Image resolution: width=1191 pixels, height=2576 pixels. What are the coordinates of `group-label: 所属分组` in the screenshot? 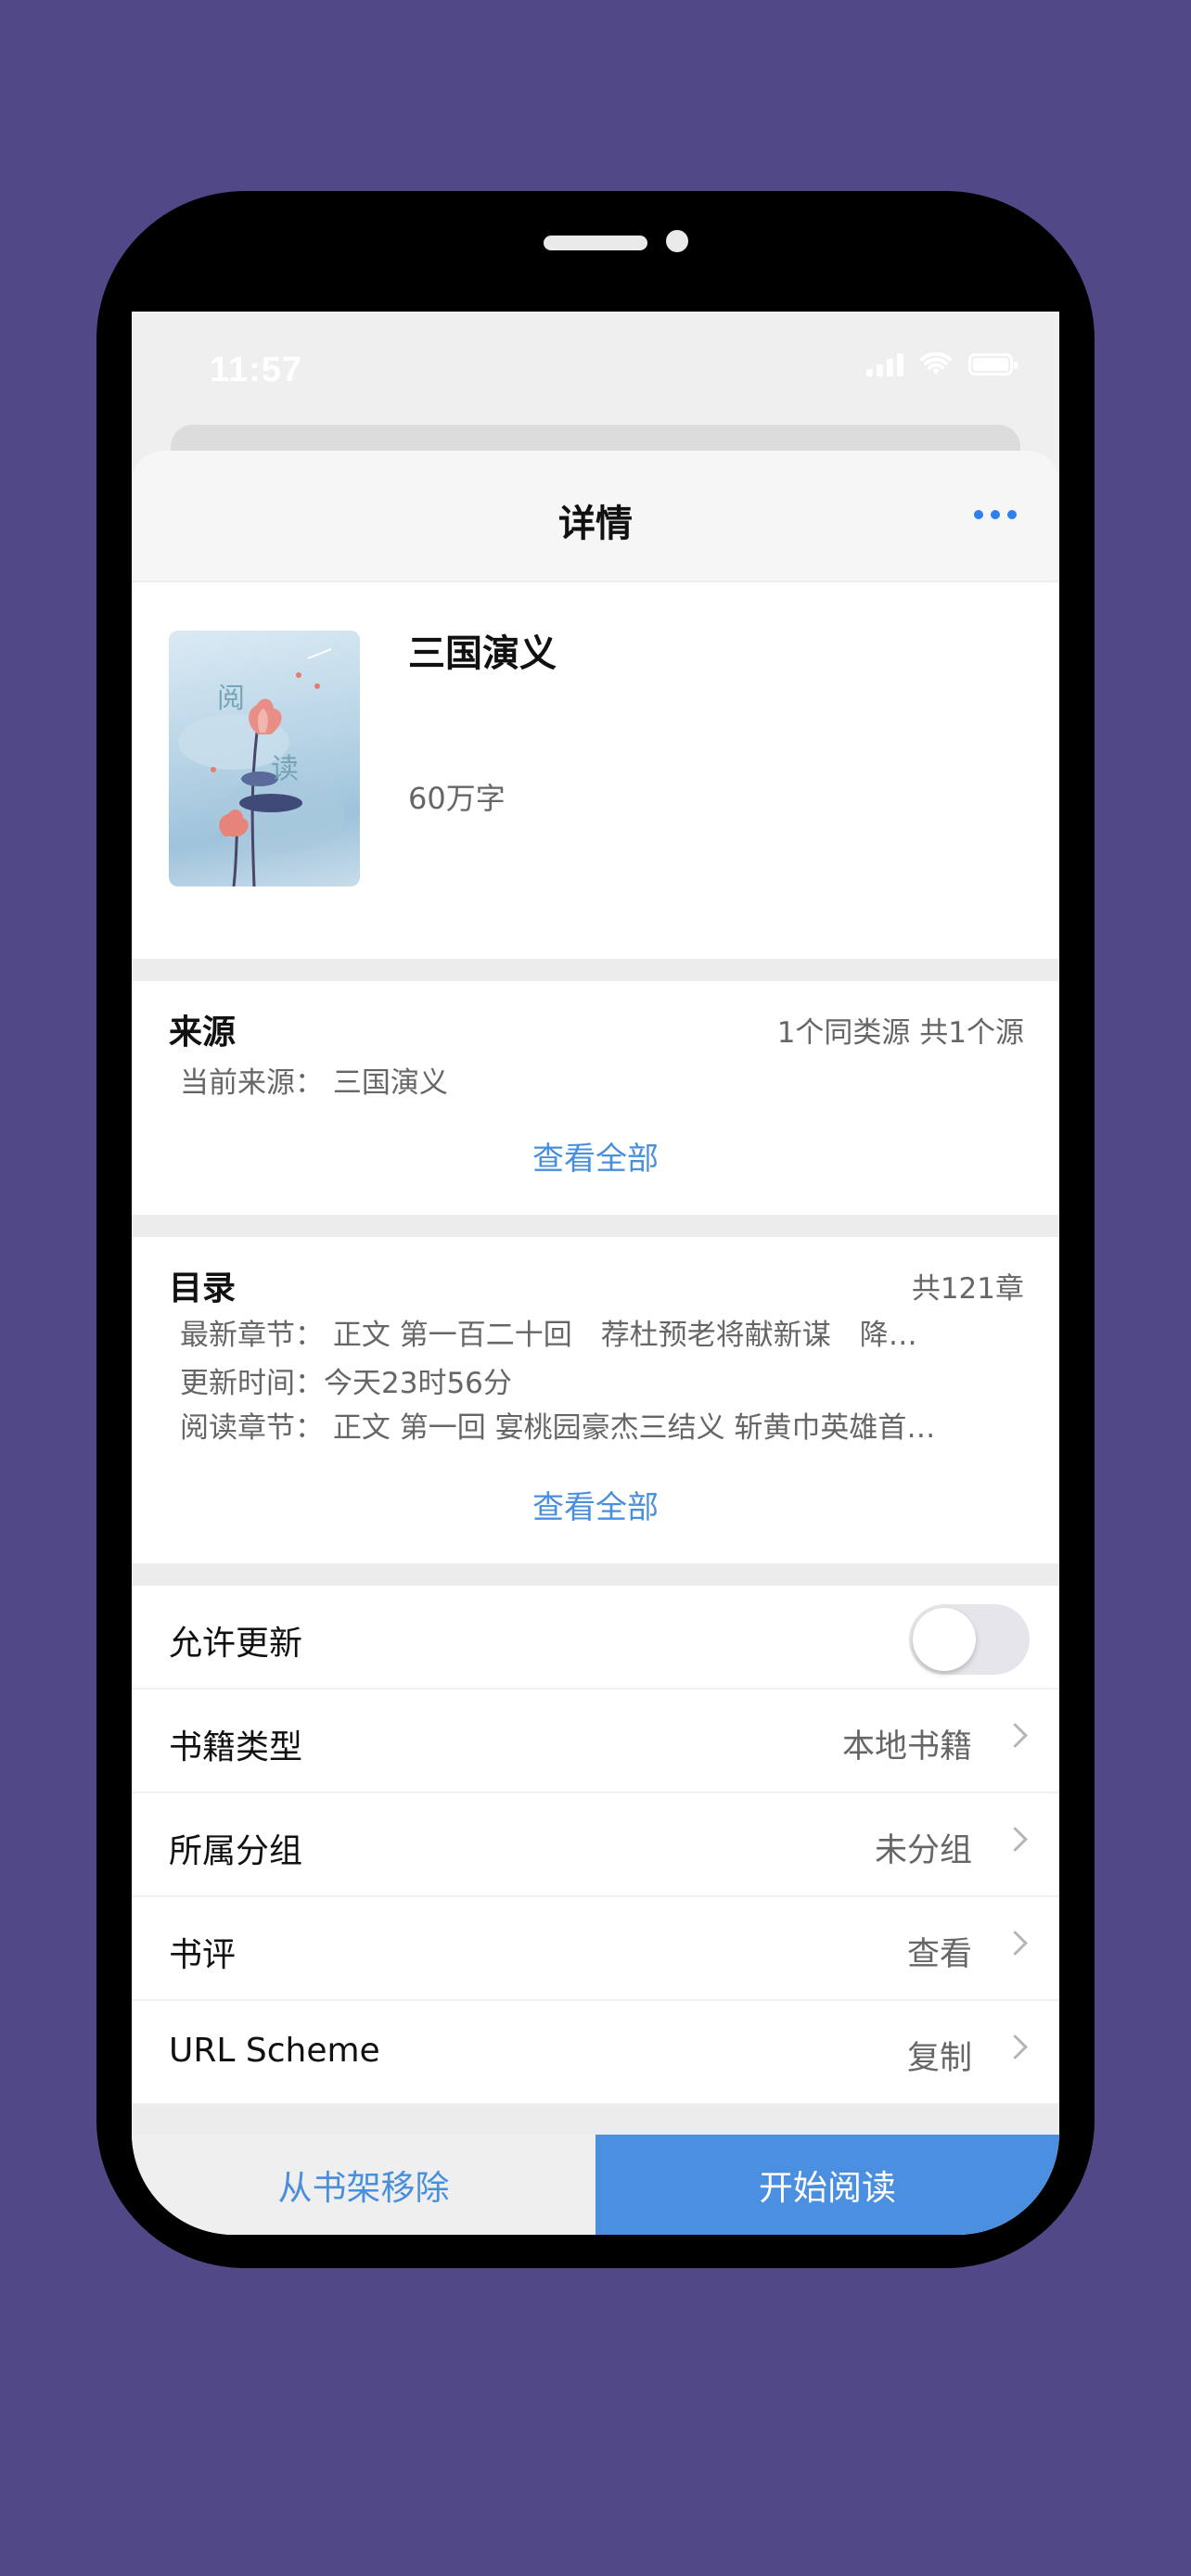 It's located at (236, 1851).